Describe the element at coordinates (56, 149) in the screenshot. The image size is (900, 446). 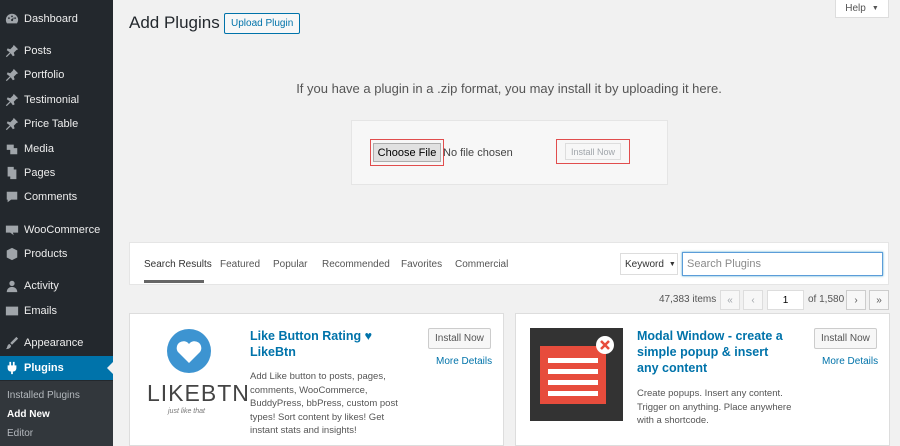
I see `sidebar-item-media: Media` at that location.